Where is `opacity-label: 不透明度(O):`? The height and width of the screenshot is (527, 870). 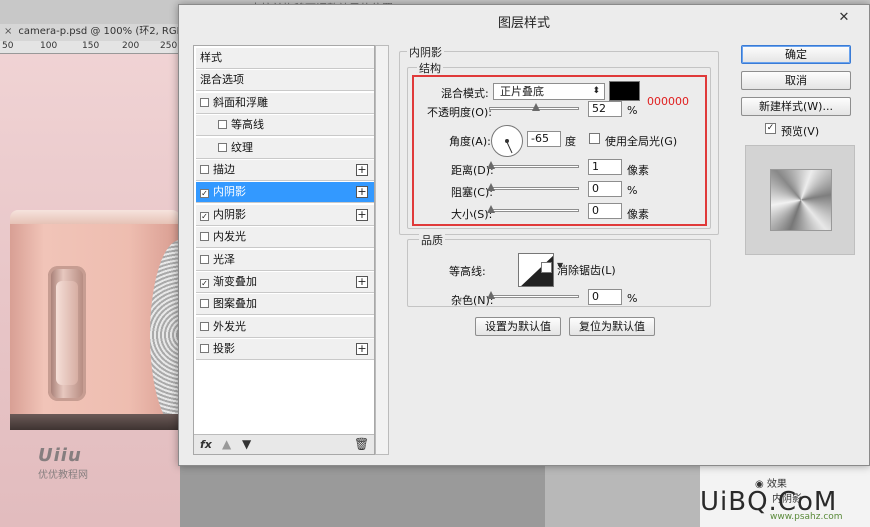 opacity-label: 不透明度(O): is located at coordinates (459, 112).